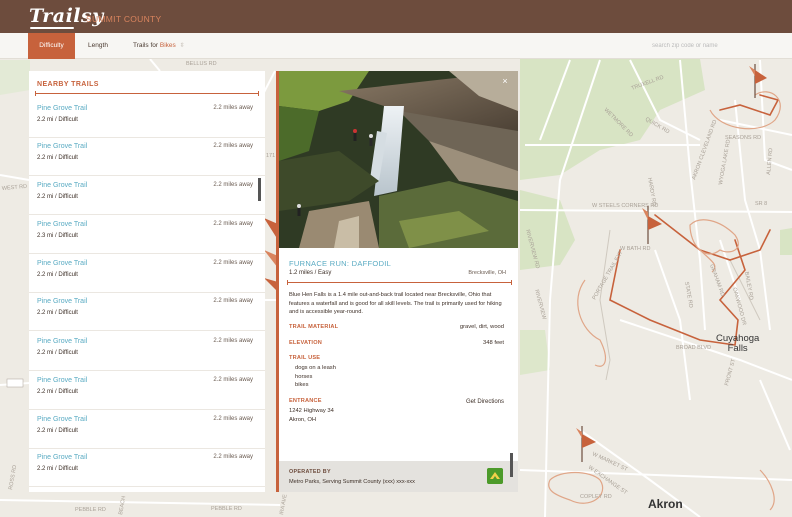  I want to click on trail-use-list: dogs on a leash horses bikes, so click(315, 377).